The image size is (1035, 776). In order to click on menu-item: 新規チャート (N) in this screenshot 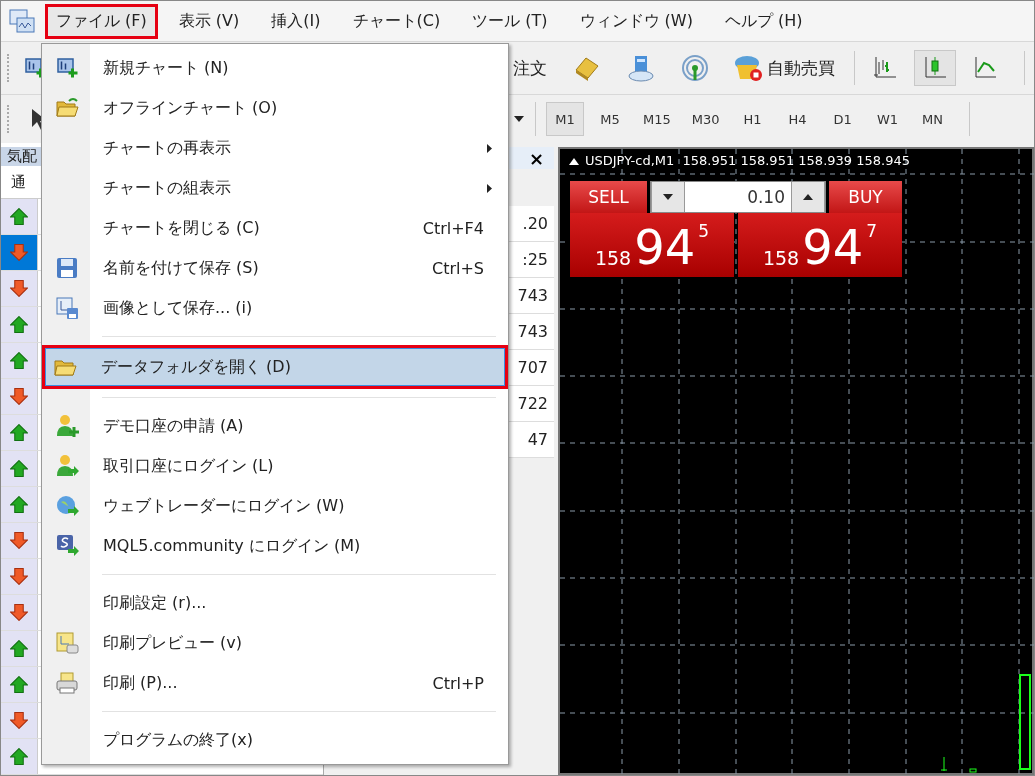, I will do `click(275, 68)`.